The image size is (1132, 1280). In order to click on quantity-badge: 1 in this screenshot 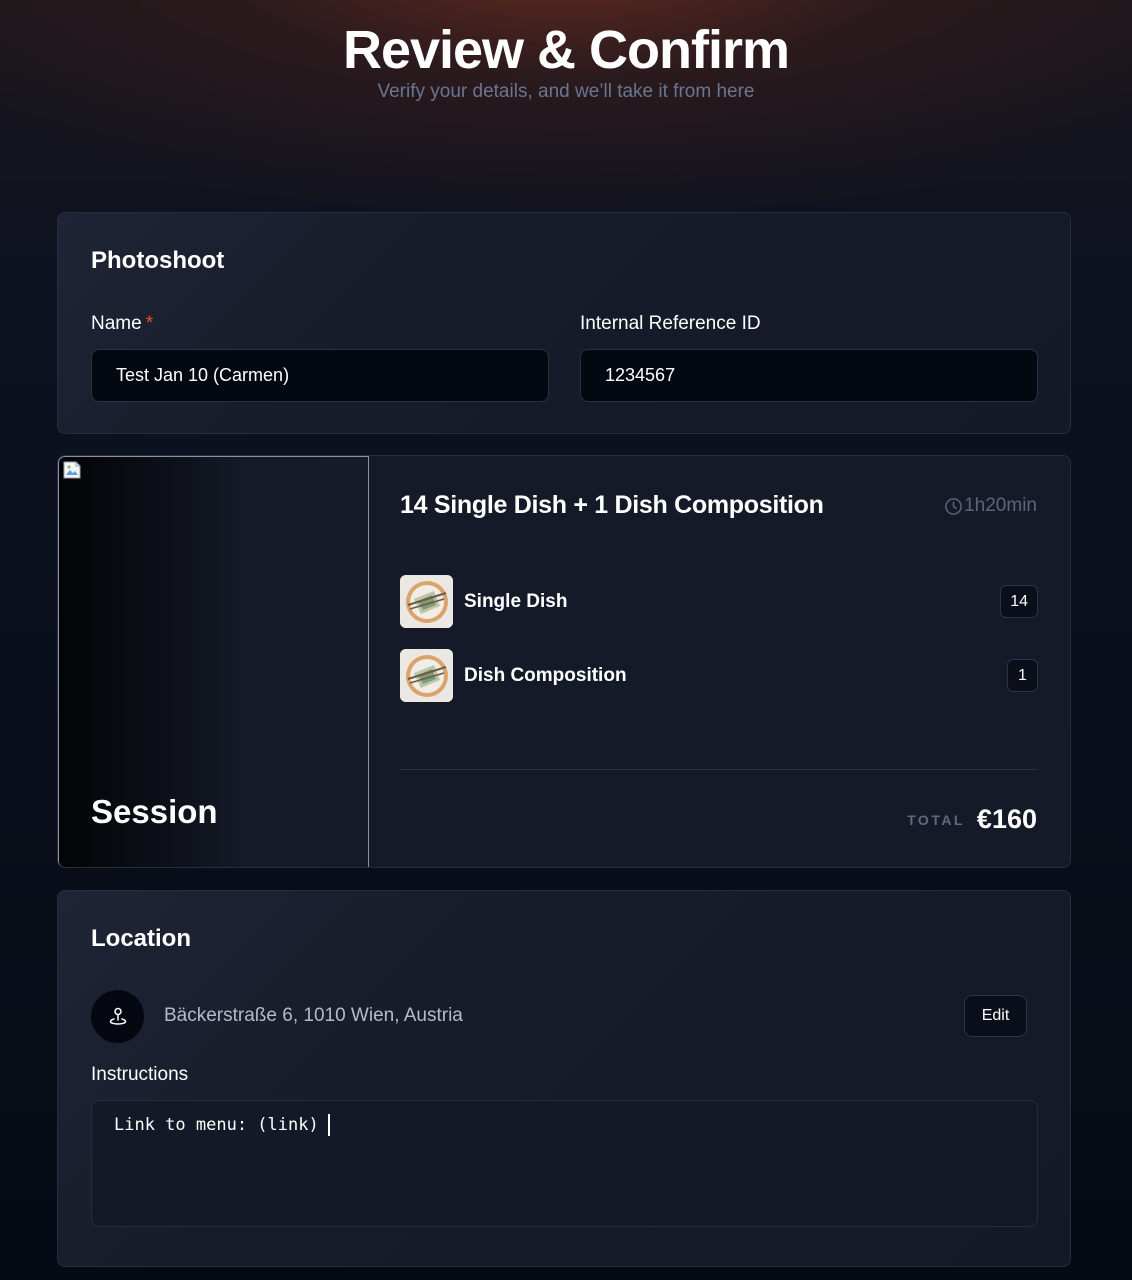, I will do `click(1022, 675)`.